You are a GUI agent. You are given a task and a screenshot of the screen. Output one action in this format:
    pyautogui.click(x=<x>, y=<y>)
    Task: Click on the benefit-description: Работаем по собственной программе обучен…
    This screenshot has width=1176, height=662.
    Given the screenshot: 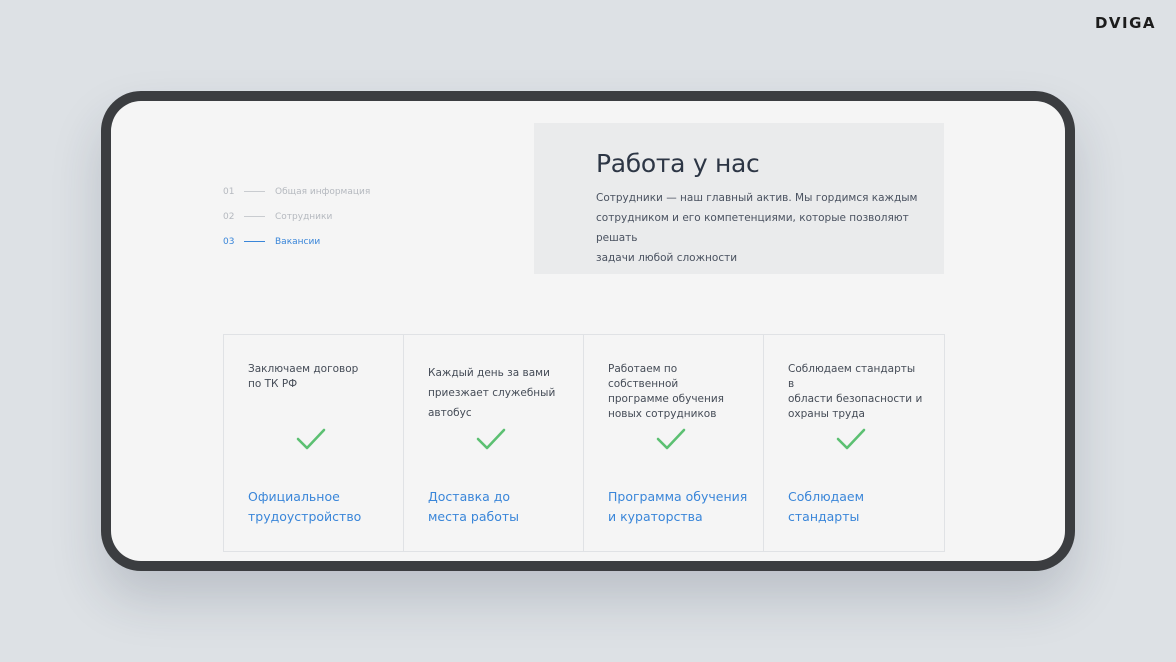 What is the action you would take?
    pyautogui.click(x=675, y=391)
    